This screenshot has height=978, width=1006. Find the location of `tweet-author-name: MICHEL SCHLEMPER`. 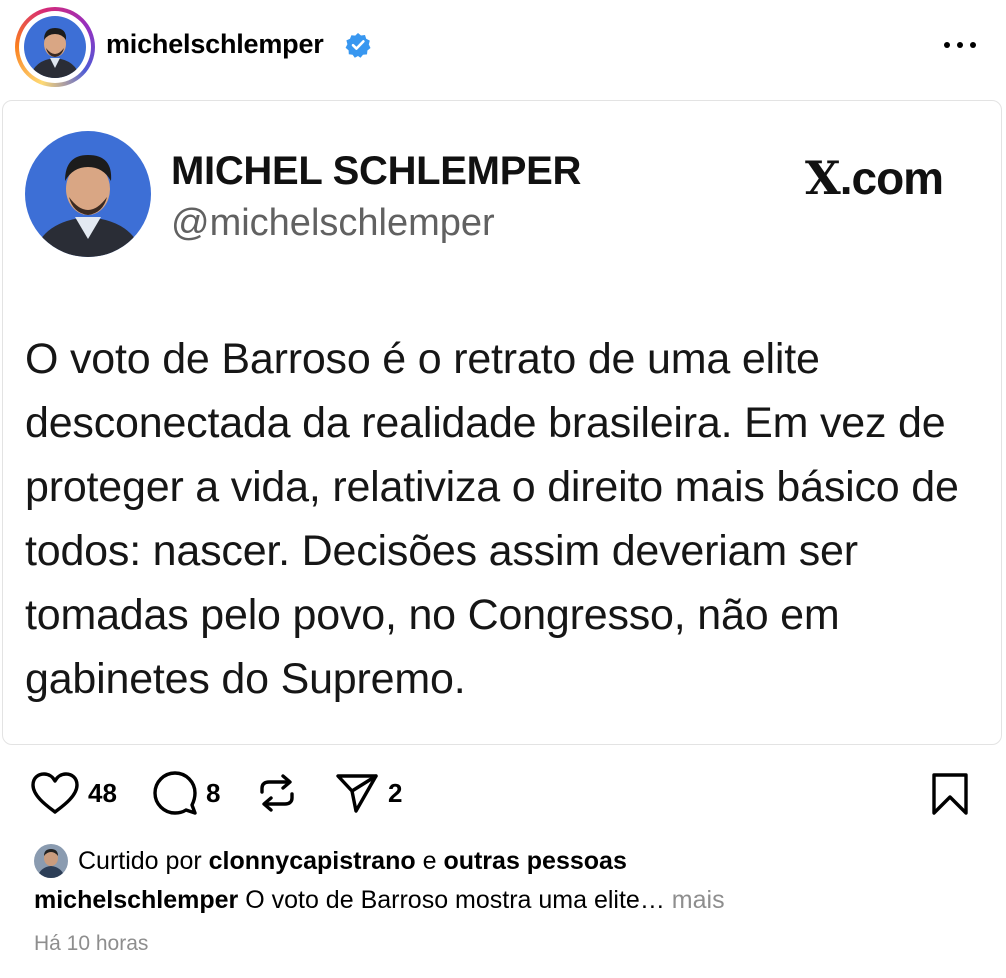

tweet-author-name: MICHEL SCHLEMPER is located at coordinates (376, 171).